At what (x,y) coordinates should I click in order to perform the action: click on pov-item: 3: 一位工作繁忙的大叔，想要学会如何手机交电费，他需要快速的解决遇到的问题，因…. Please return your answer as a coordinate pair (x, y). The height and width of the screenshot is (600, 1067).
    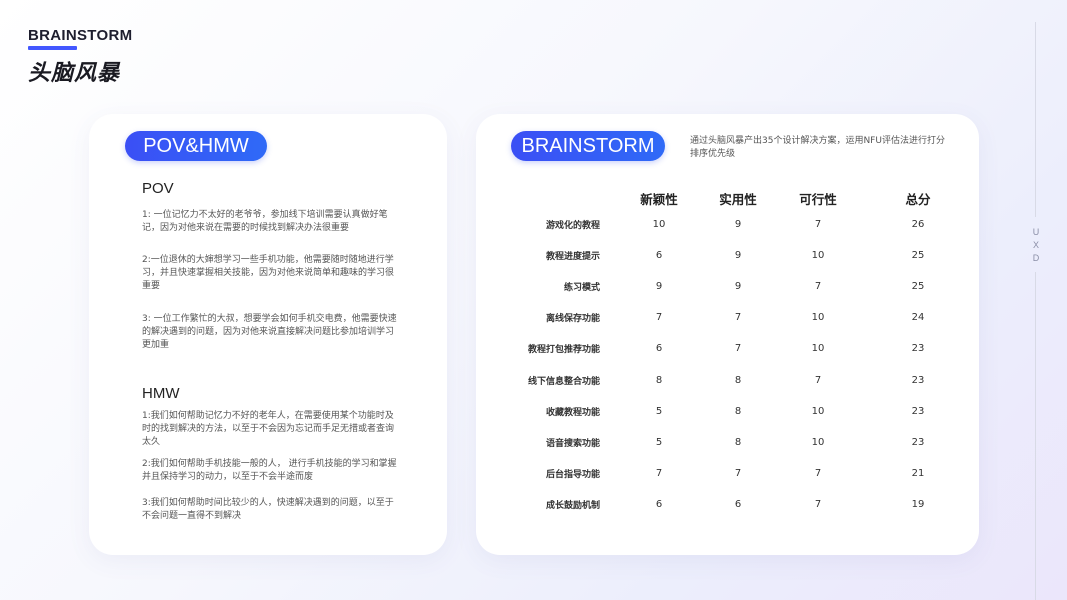
    Looking at the image, I should click on (269, 332).